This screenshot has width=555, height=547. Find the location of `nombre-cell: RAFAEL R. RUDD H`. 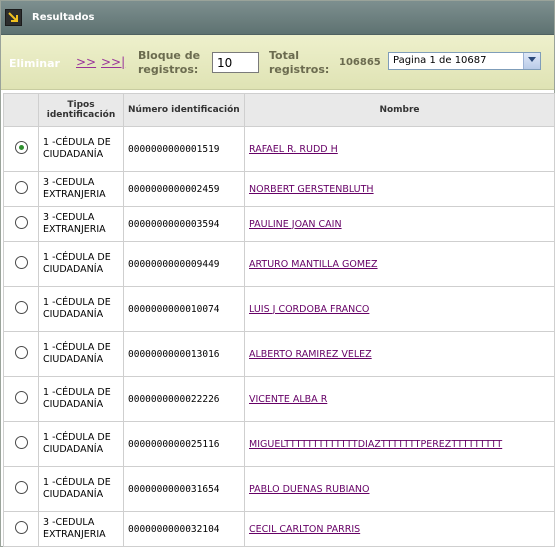

nombre-cell: RAFAEL R. RUDD H is located at coordinates (399, 149).